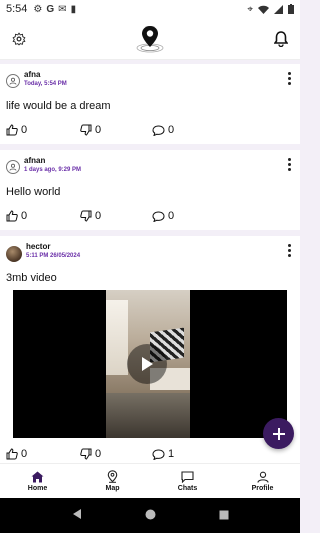 The height and width of the screenshot is (533, 320). Describe the element at coordinates (154, 74) in the screenshot. I see `post-username: afna` at that location.